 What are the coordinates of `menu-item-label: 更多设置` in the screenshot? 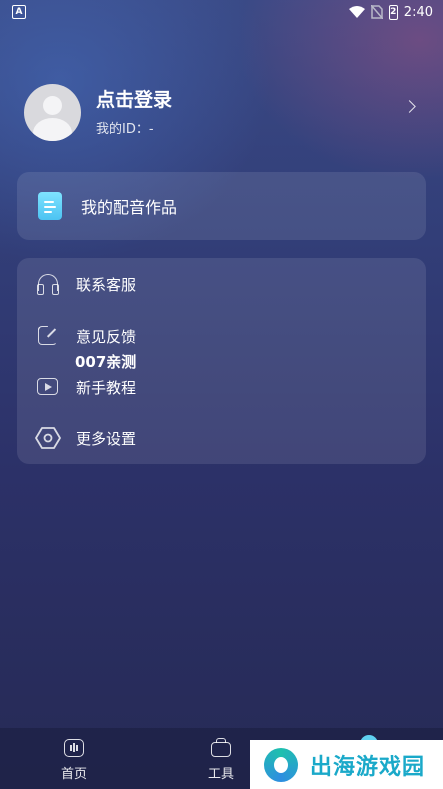 It's located at (106, 438).